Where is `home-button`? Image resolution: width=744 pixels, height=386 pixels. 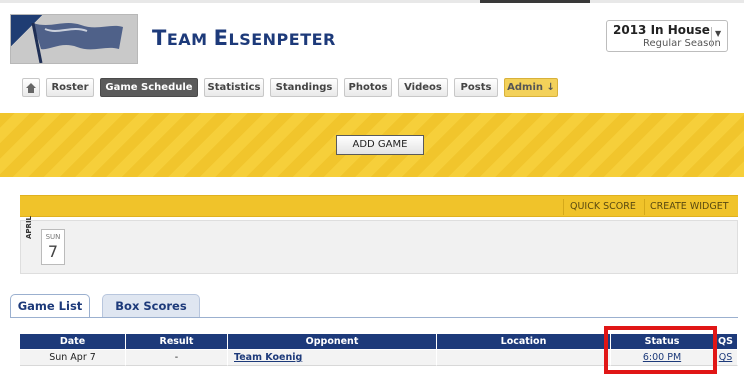
home-button is located at coordinates (31, 87).